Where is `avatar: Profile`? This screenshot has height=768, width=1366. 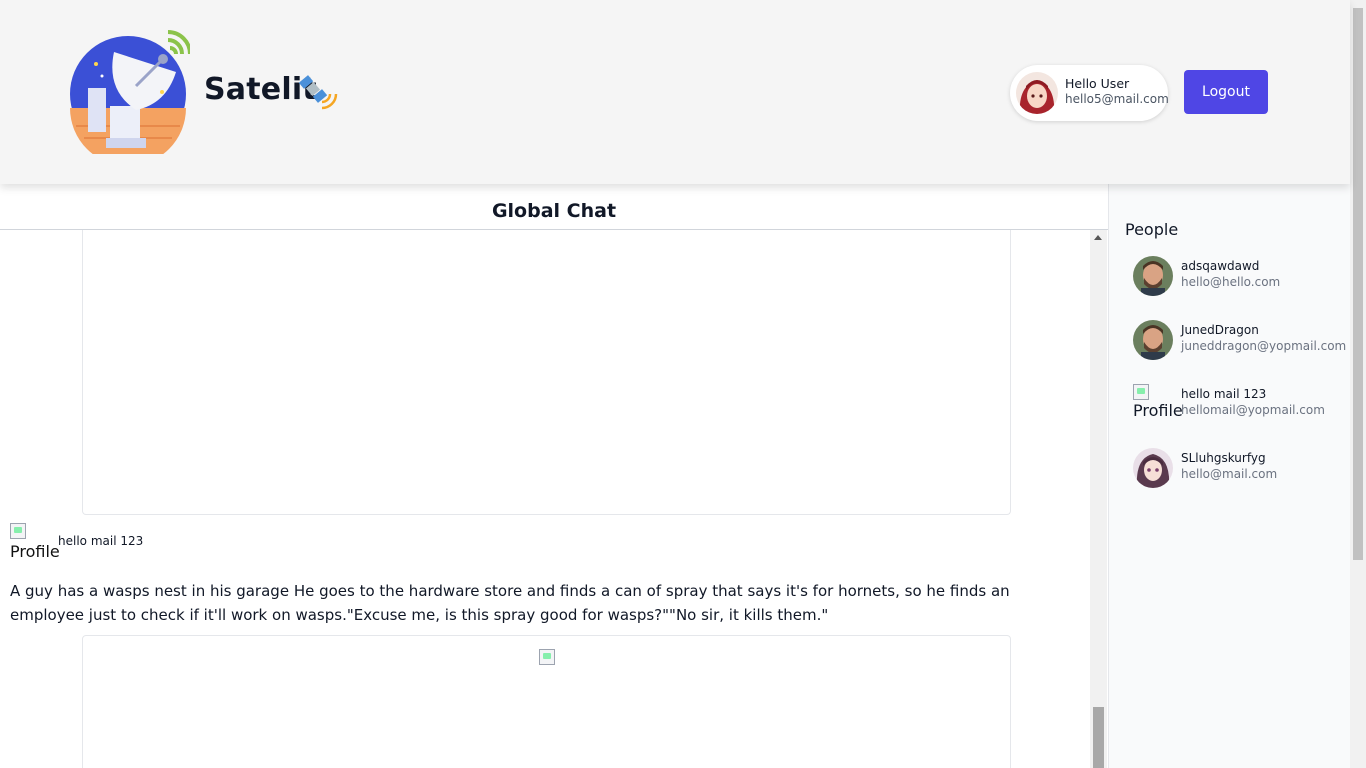
avatar: Profile is located at coordinates (1158, 404).